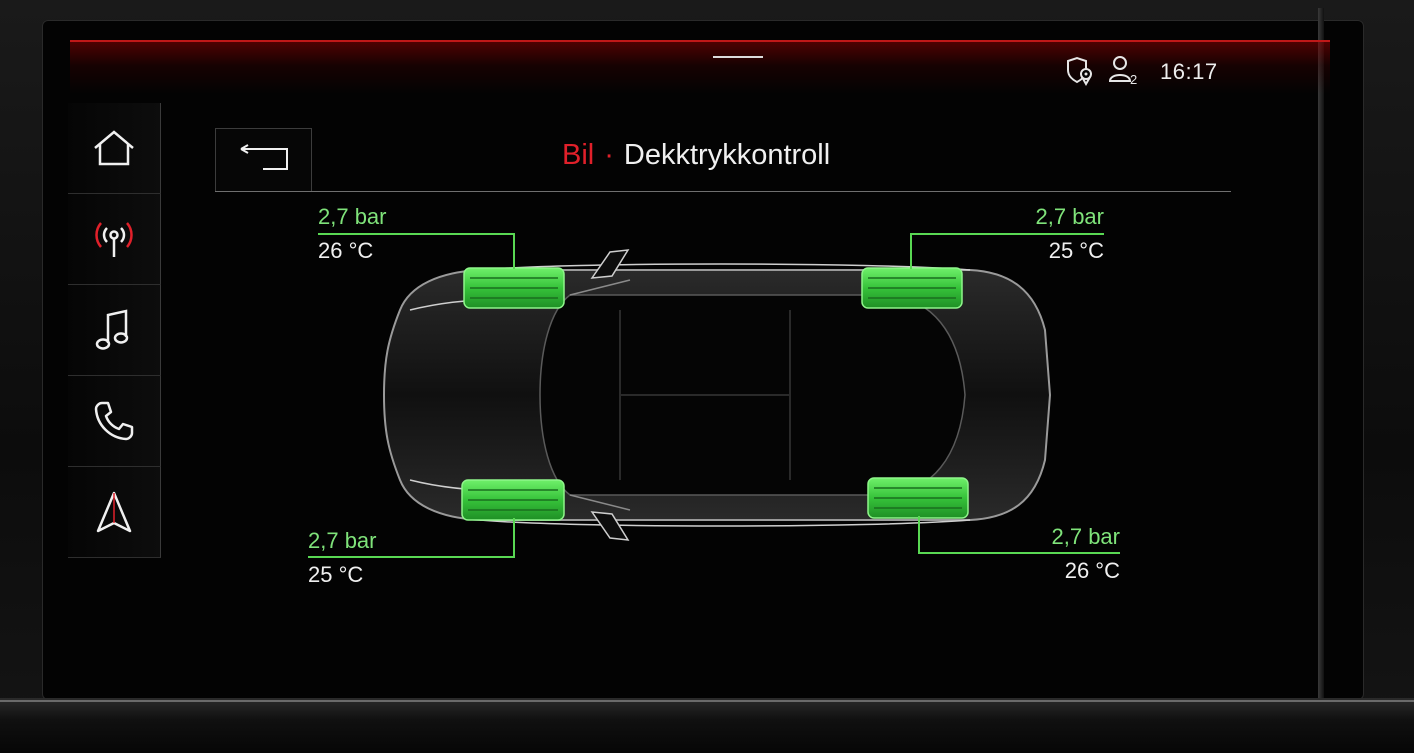 This screenshot has height=753, width=1414. I want to click on tire-rear-right, so click(918, 498).